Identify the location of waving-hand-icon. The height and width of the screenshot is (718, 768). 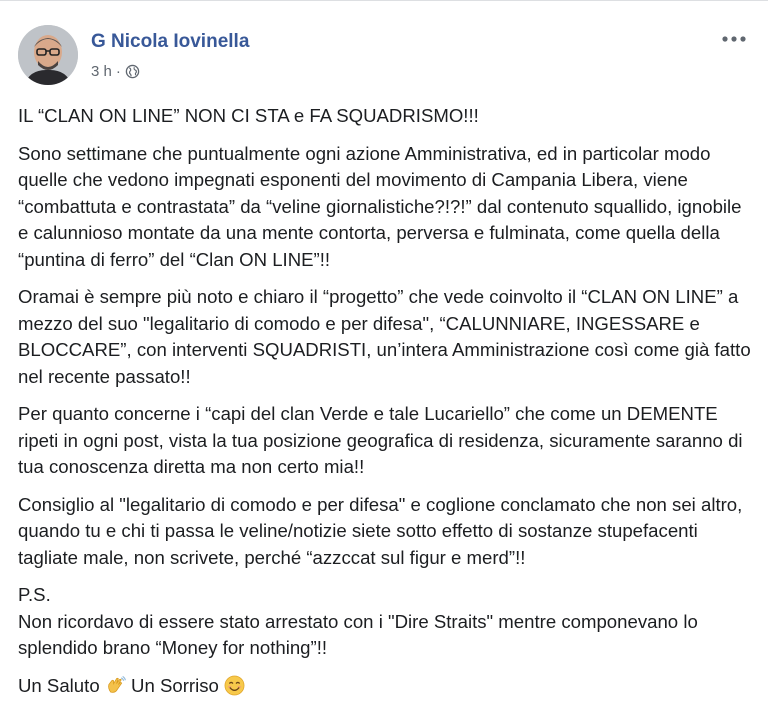
(117, 684).